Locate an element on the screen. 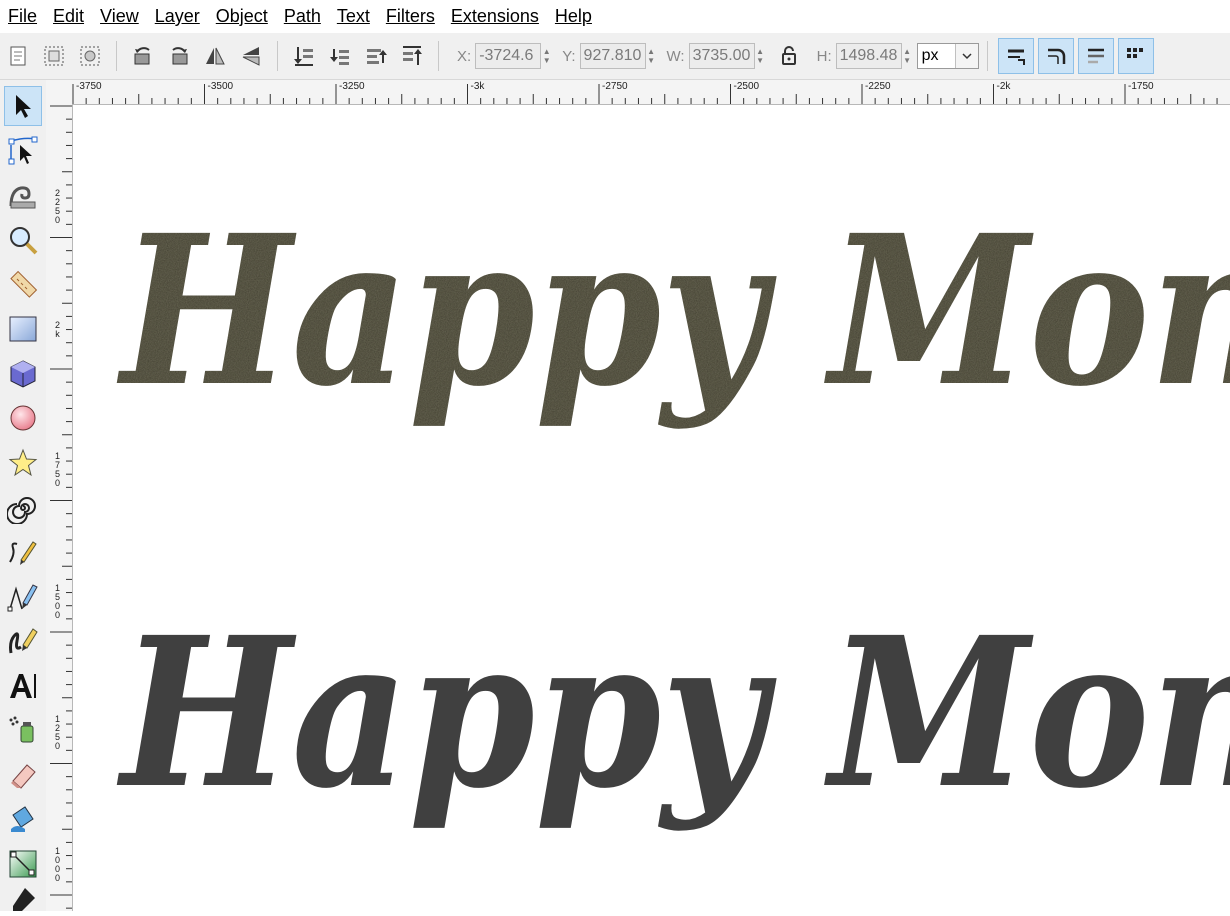 This screenshot has height=916, width=1230. w-spin-arrows: ▲ ▼ is located at coordinates (760, 56).